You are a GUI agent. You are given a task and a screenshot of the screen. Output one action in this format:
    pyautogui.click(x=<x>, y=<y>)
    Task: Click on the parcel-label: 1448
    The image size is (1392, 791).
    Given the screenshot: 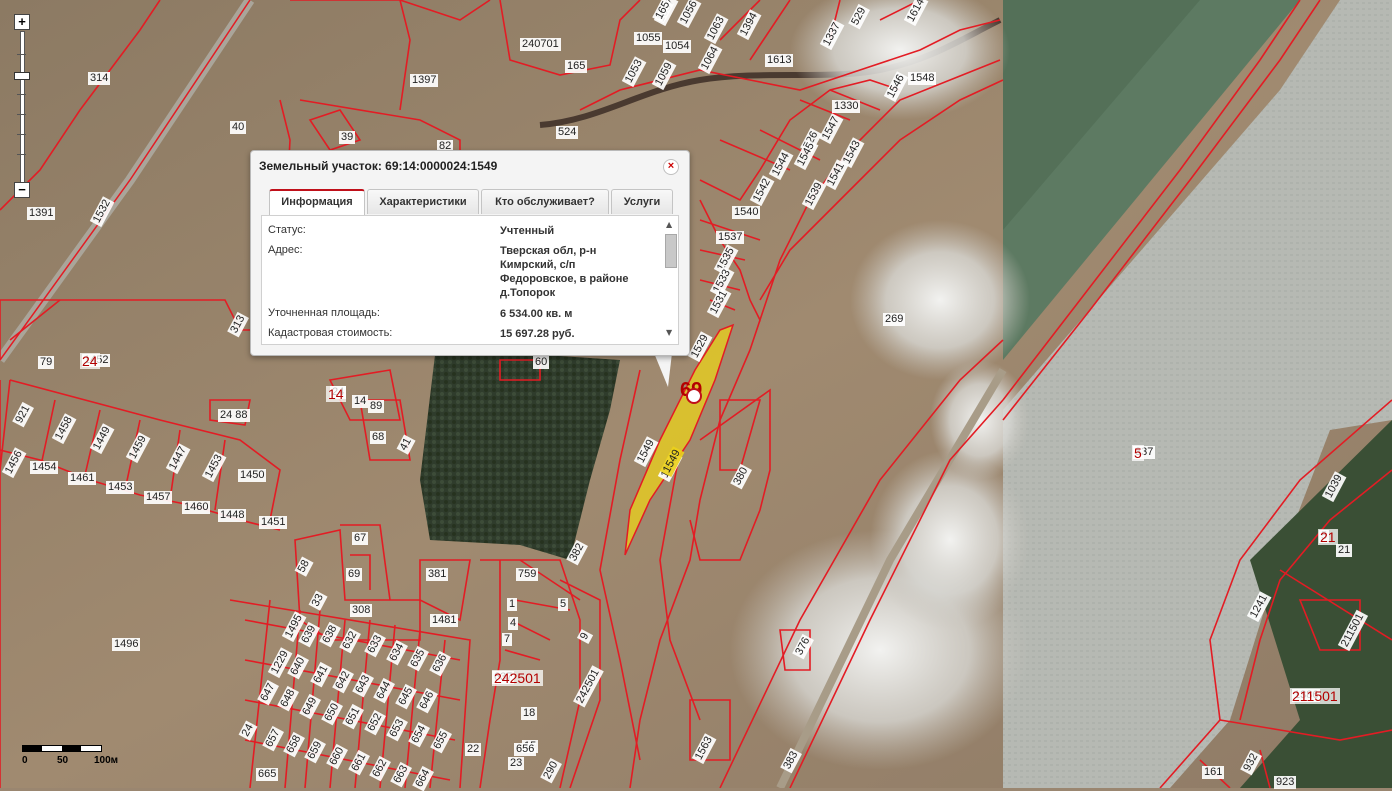 What is the action you would take?
    pyautogui.click(x=232, y=515)
    